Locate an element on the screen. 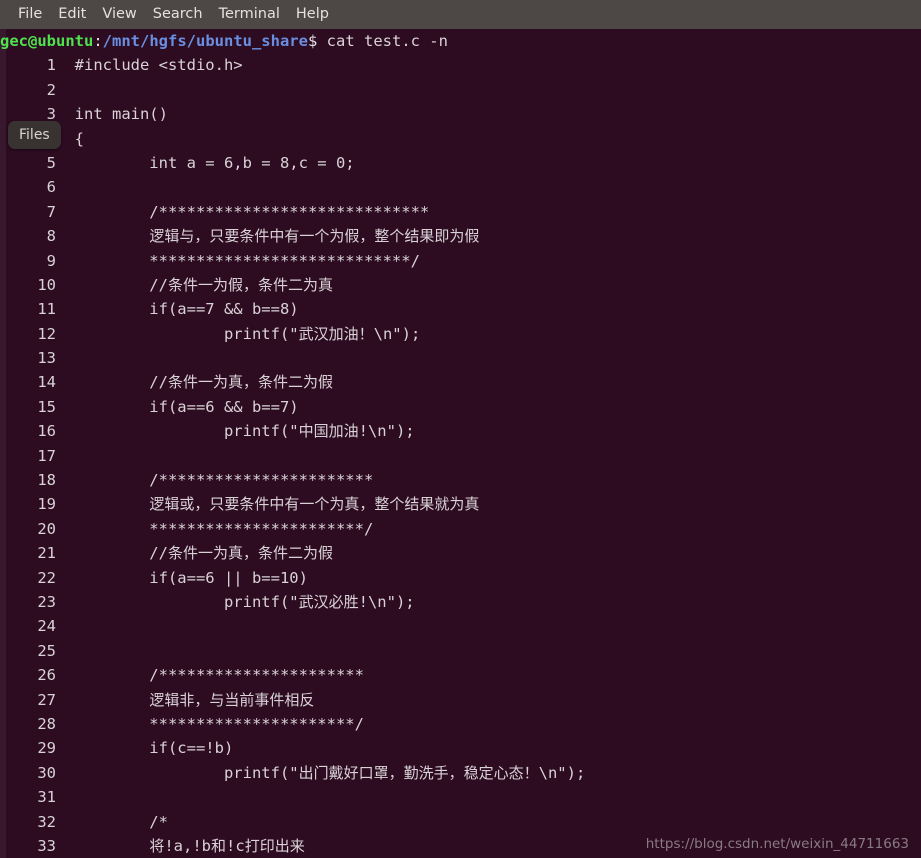 The image size is (921, 858). line-content: printf("武汉必胜!\n"); is located at coordinates (244, 601).